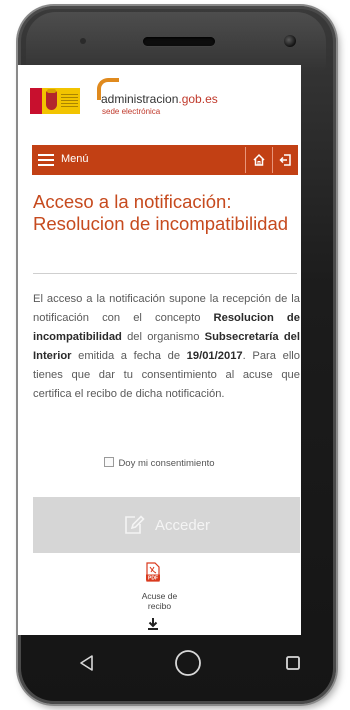 The width and height of the screenshot is (350, 710). What do you see at coordinates (153, 623) in the screenshot?
I see `download-icon` at bounding box center [153, 623].